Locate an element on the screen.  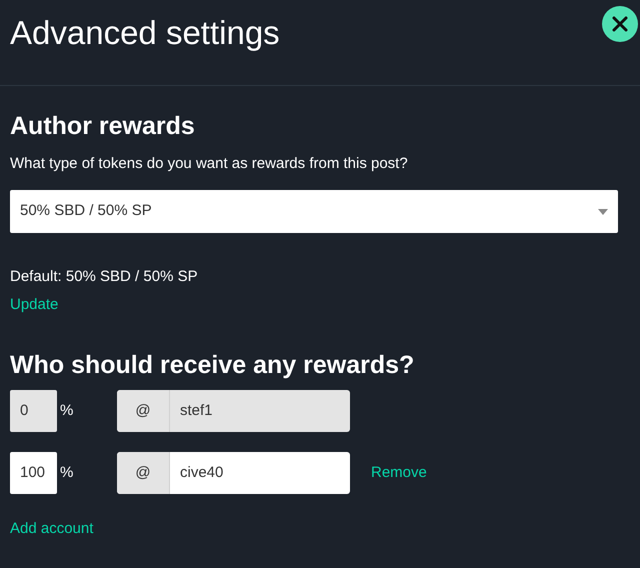
percent-field: 100 is located at coordinates (33, 473).